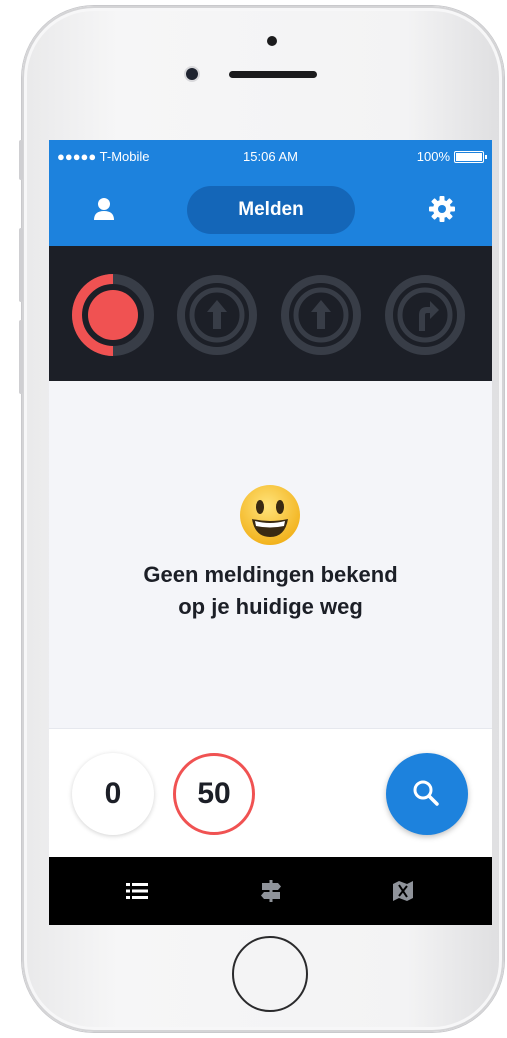 The height and width of the screenshot is (1038, 507). I want to click on search-icon, so click(426, 793).